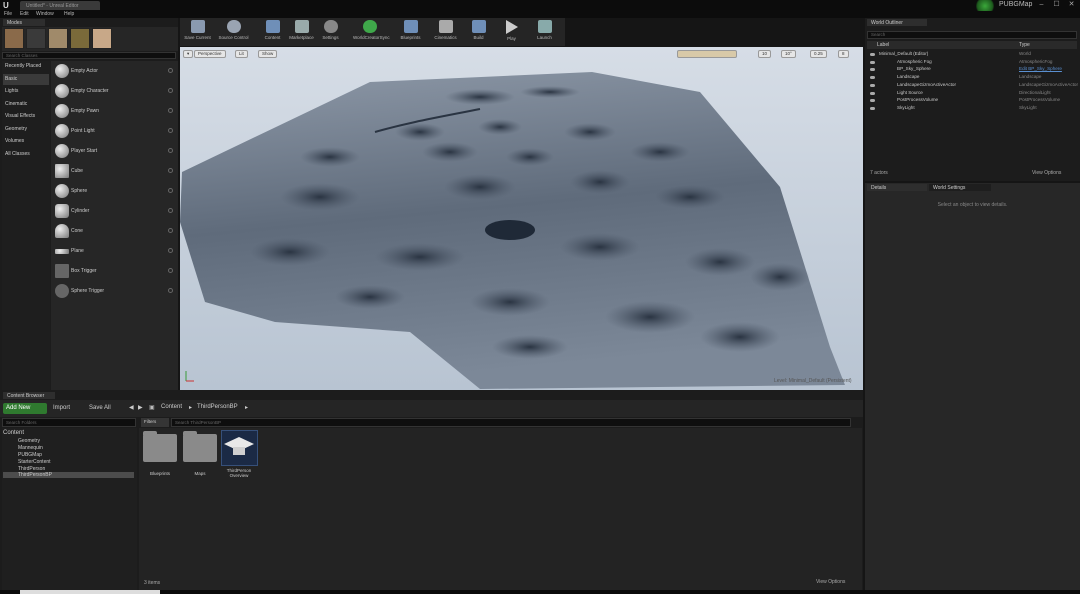 The height and width of the screenshot is (594, 1080). Describe the element at coordinates (114, 171) in the screenshot. I see `place-item: Cube` at that location.